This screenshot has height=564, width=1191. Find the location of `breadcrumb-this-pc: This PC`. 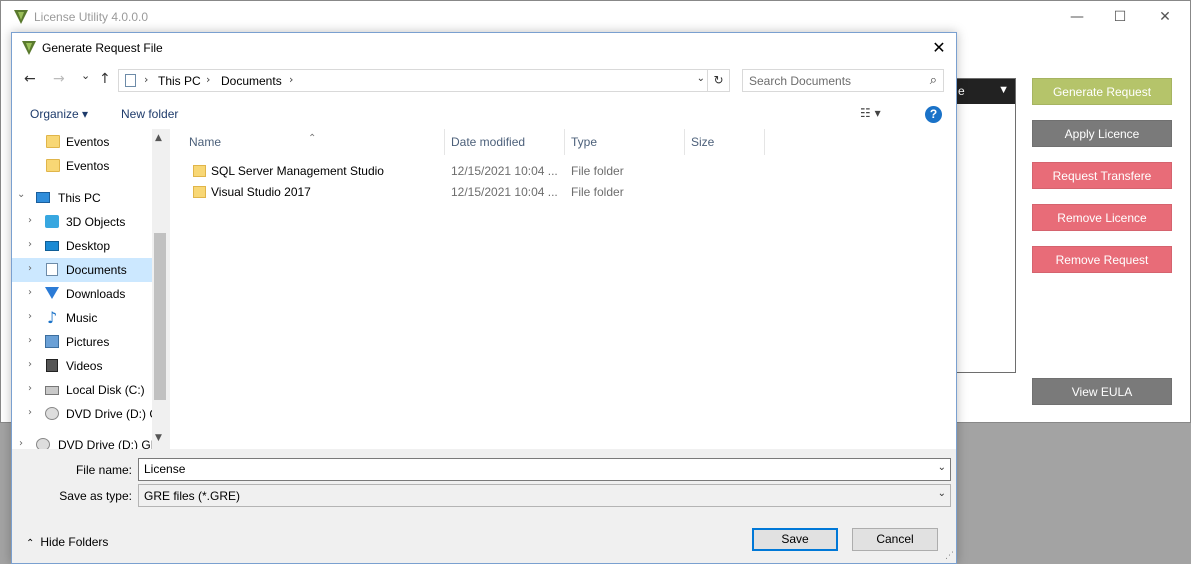

breadcrumb-this-pc: This PC is located at coordinates (179, 81).